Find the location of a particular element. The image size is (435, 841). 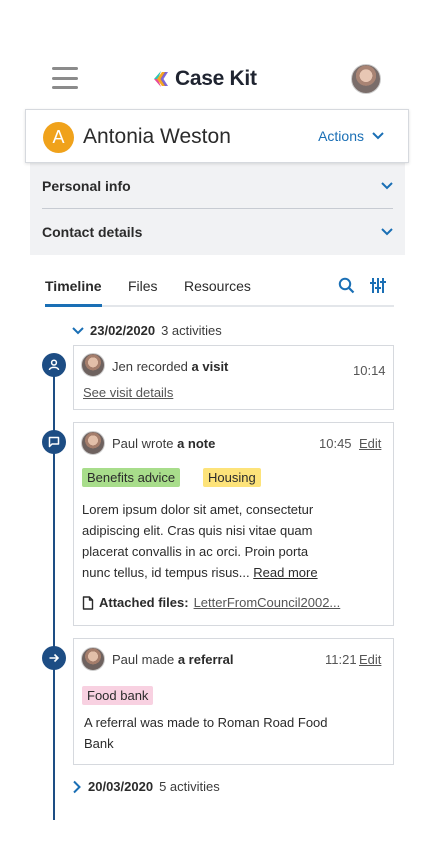

person-card: A Antonia Weston Actions is located at coordinates (217, 136).